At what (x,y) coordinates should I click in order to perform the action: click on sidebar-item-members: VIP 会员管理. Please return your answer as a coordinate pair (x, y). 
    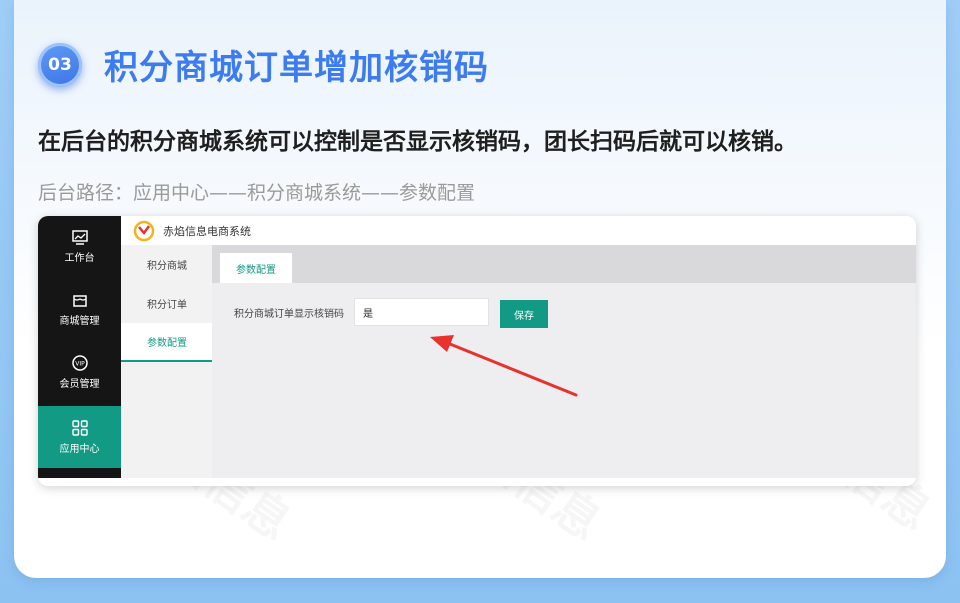
    Looking at the image, I should click on (79, 372).